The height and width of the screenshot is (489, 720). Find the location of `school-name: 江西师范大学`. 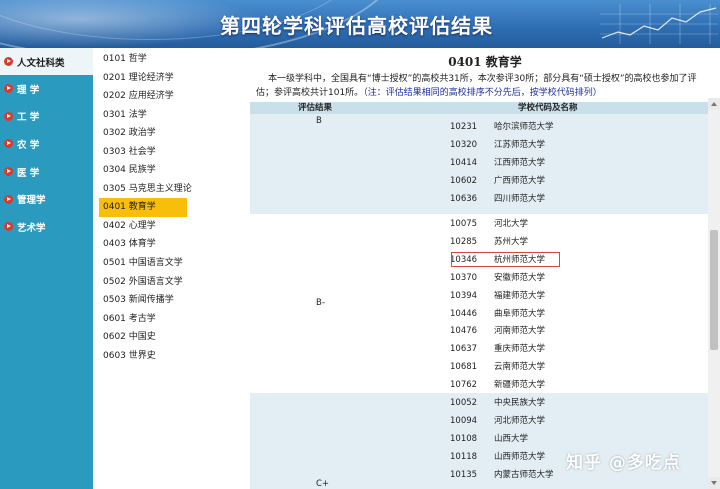

school-name: 江西师范大学 is located at coordinates (520, 162).